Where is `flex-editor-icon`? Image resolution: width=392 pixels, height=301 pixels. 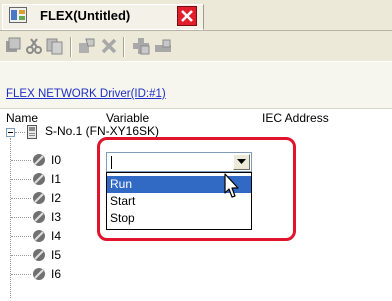 flex-editor-icon is located at coordinates (18, 15).